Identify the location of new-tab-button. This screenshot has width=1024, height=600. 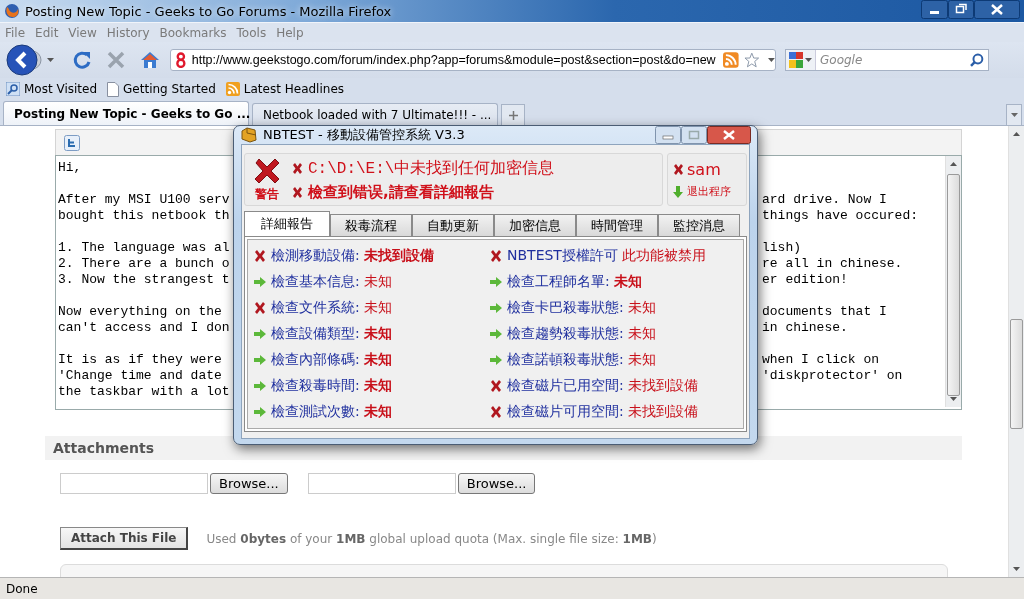
(513, 114).